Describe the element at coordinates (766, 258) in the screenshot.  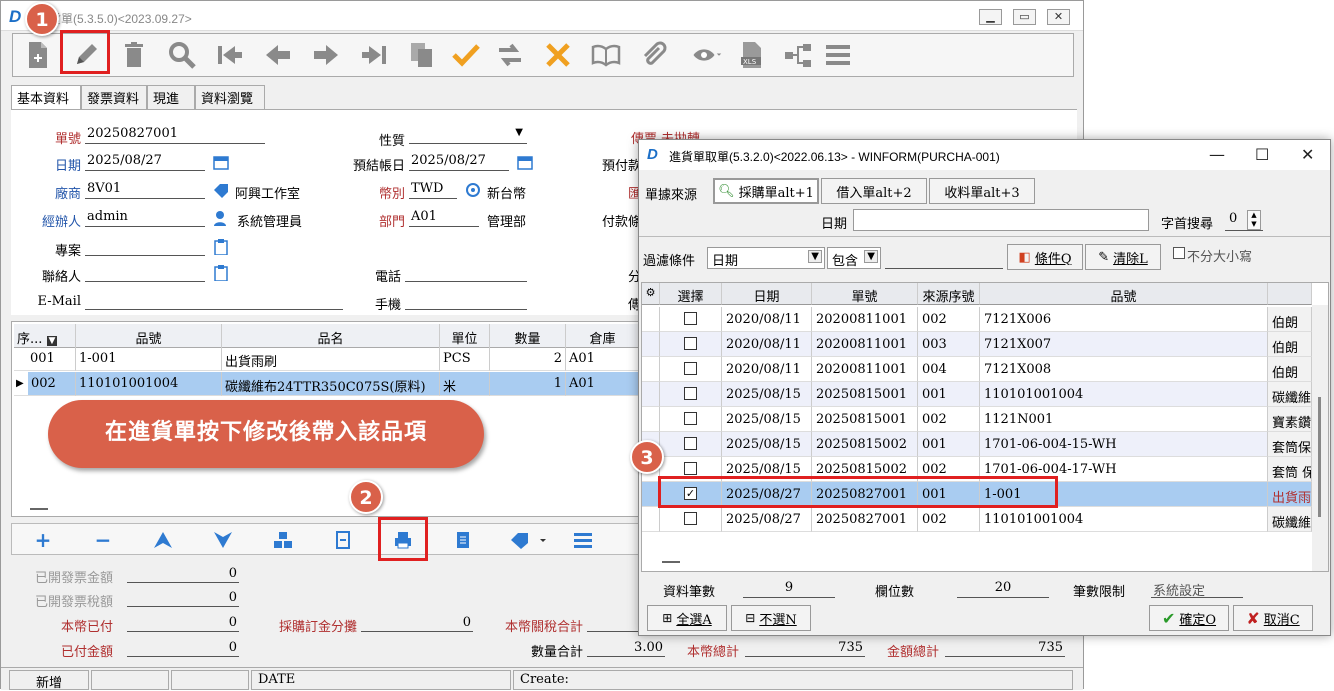
I see `filter-field-select: 日期 ▼` at that location.